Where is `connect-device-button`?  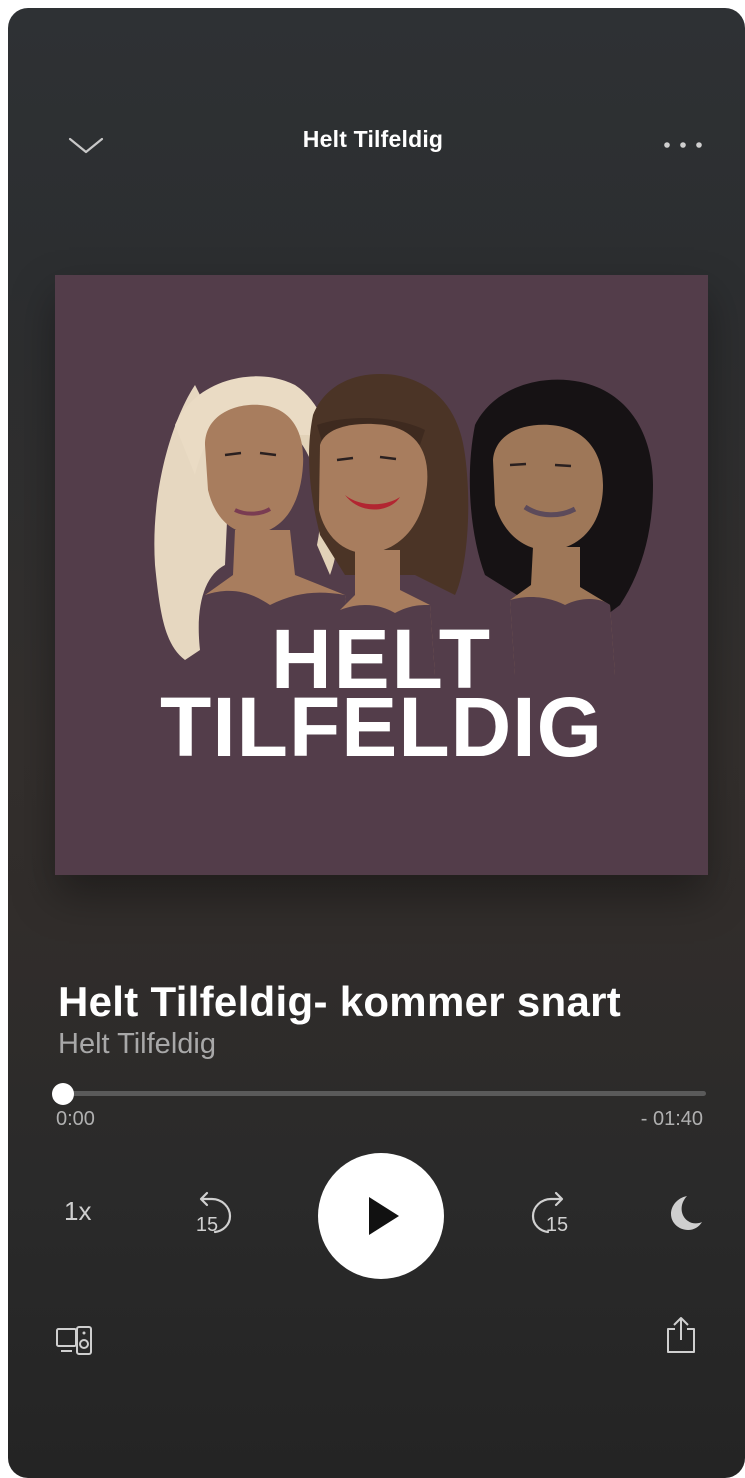
connect-device-button is located at coordinates (76, 1342).